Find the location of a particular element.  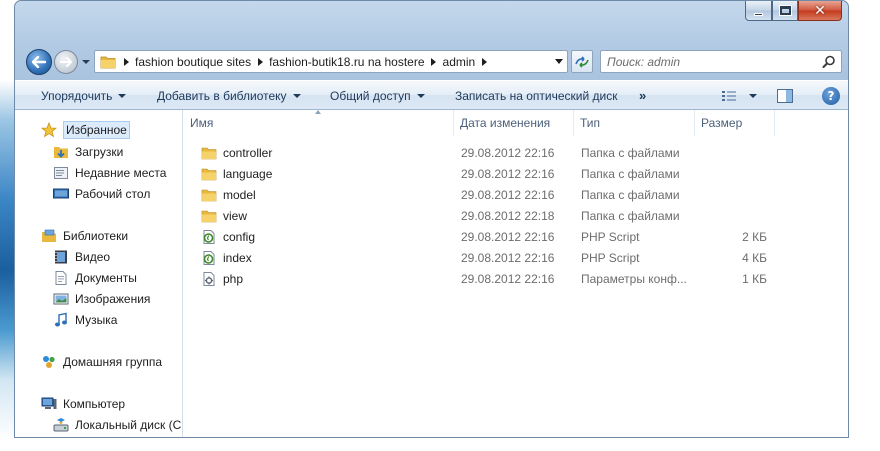

table-row: index 29.08.2012 22:16 PHP Script 4 КБ is located at coordinates (494, 257).